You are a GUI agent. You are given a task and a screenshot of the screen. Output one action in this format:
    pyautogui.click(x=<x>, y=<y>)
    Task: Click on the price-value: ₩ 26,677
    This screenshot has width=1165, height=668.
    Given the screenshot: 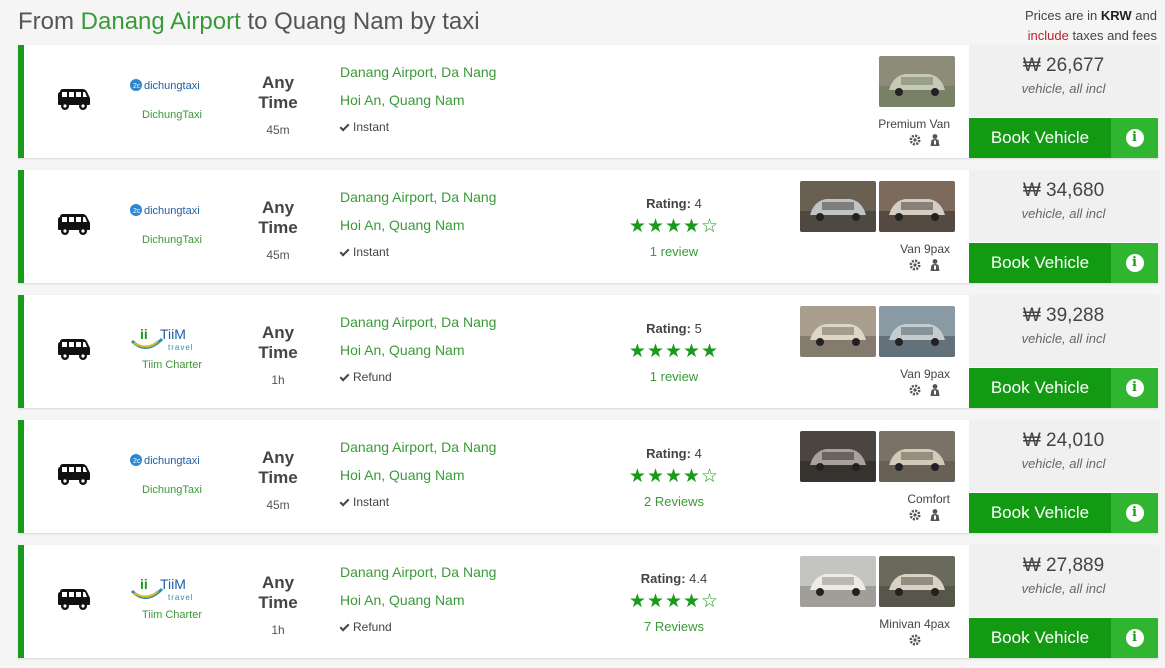 What is the action you would take?
    pyautogui.click(x=1063, y=65)
    